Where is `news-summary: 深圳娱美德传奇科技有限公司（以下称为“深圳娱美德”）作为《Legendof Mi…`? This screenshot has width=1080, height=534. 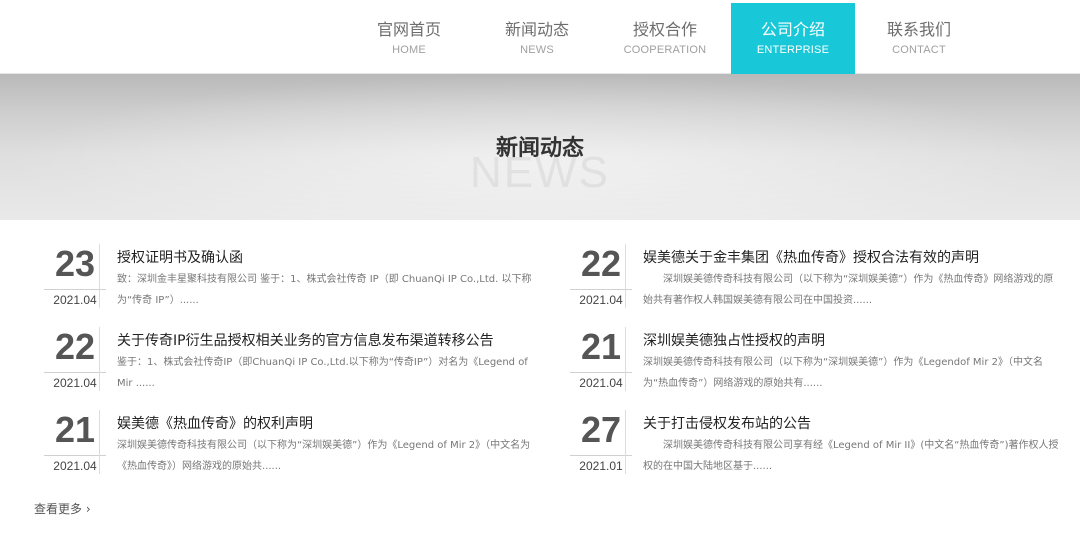 news-summary: 深圳娱美德传奇科技有限公司（以下称为“深圳娱美德”）作为《Legendof Mi… is located at coordinates (843, 373).